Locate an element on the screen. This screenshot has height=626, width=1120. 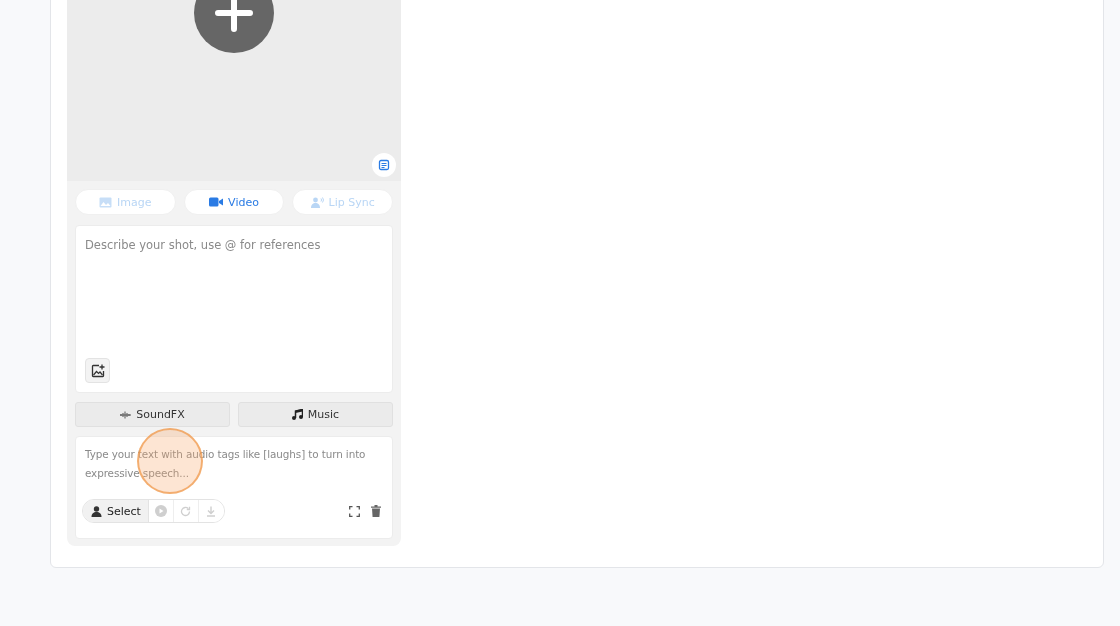
expand-icon is located at coordinates (354, 511).